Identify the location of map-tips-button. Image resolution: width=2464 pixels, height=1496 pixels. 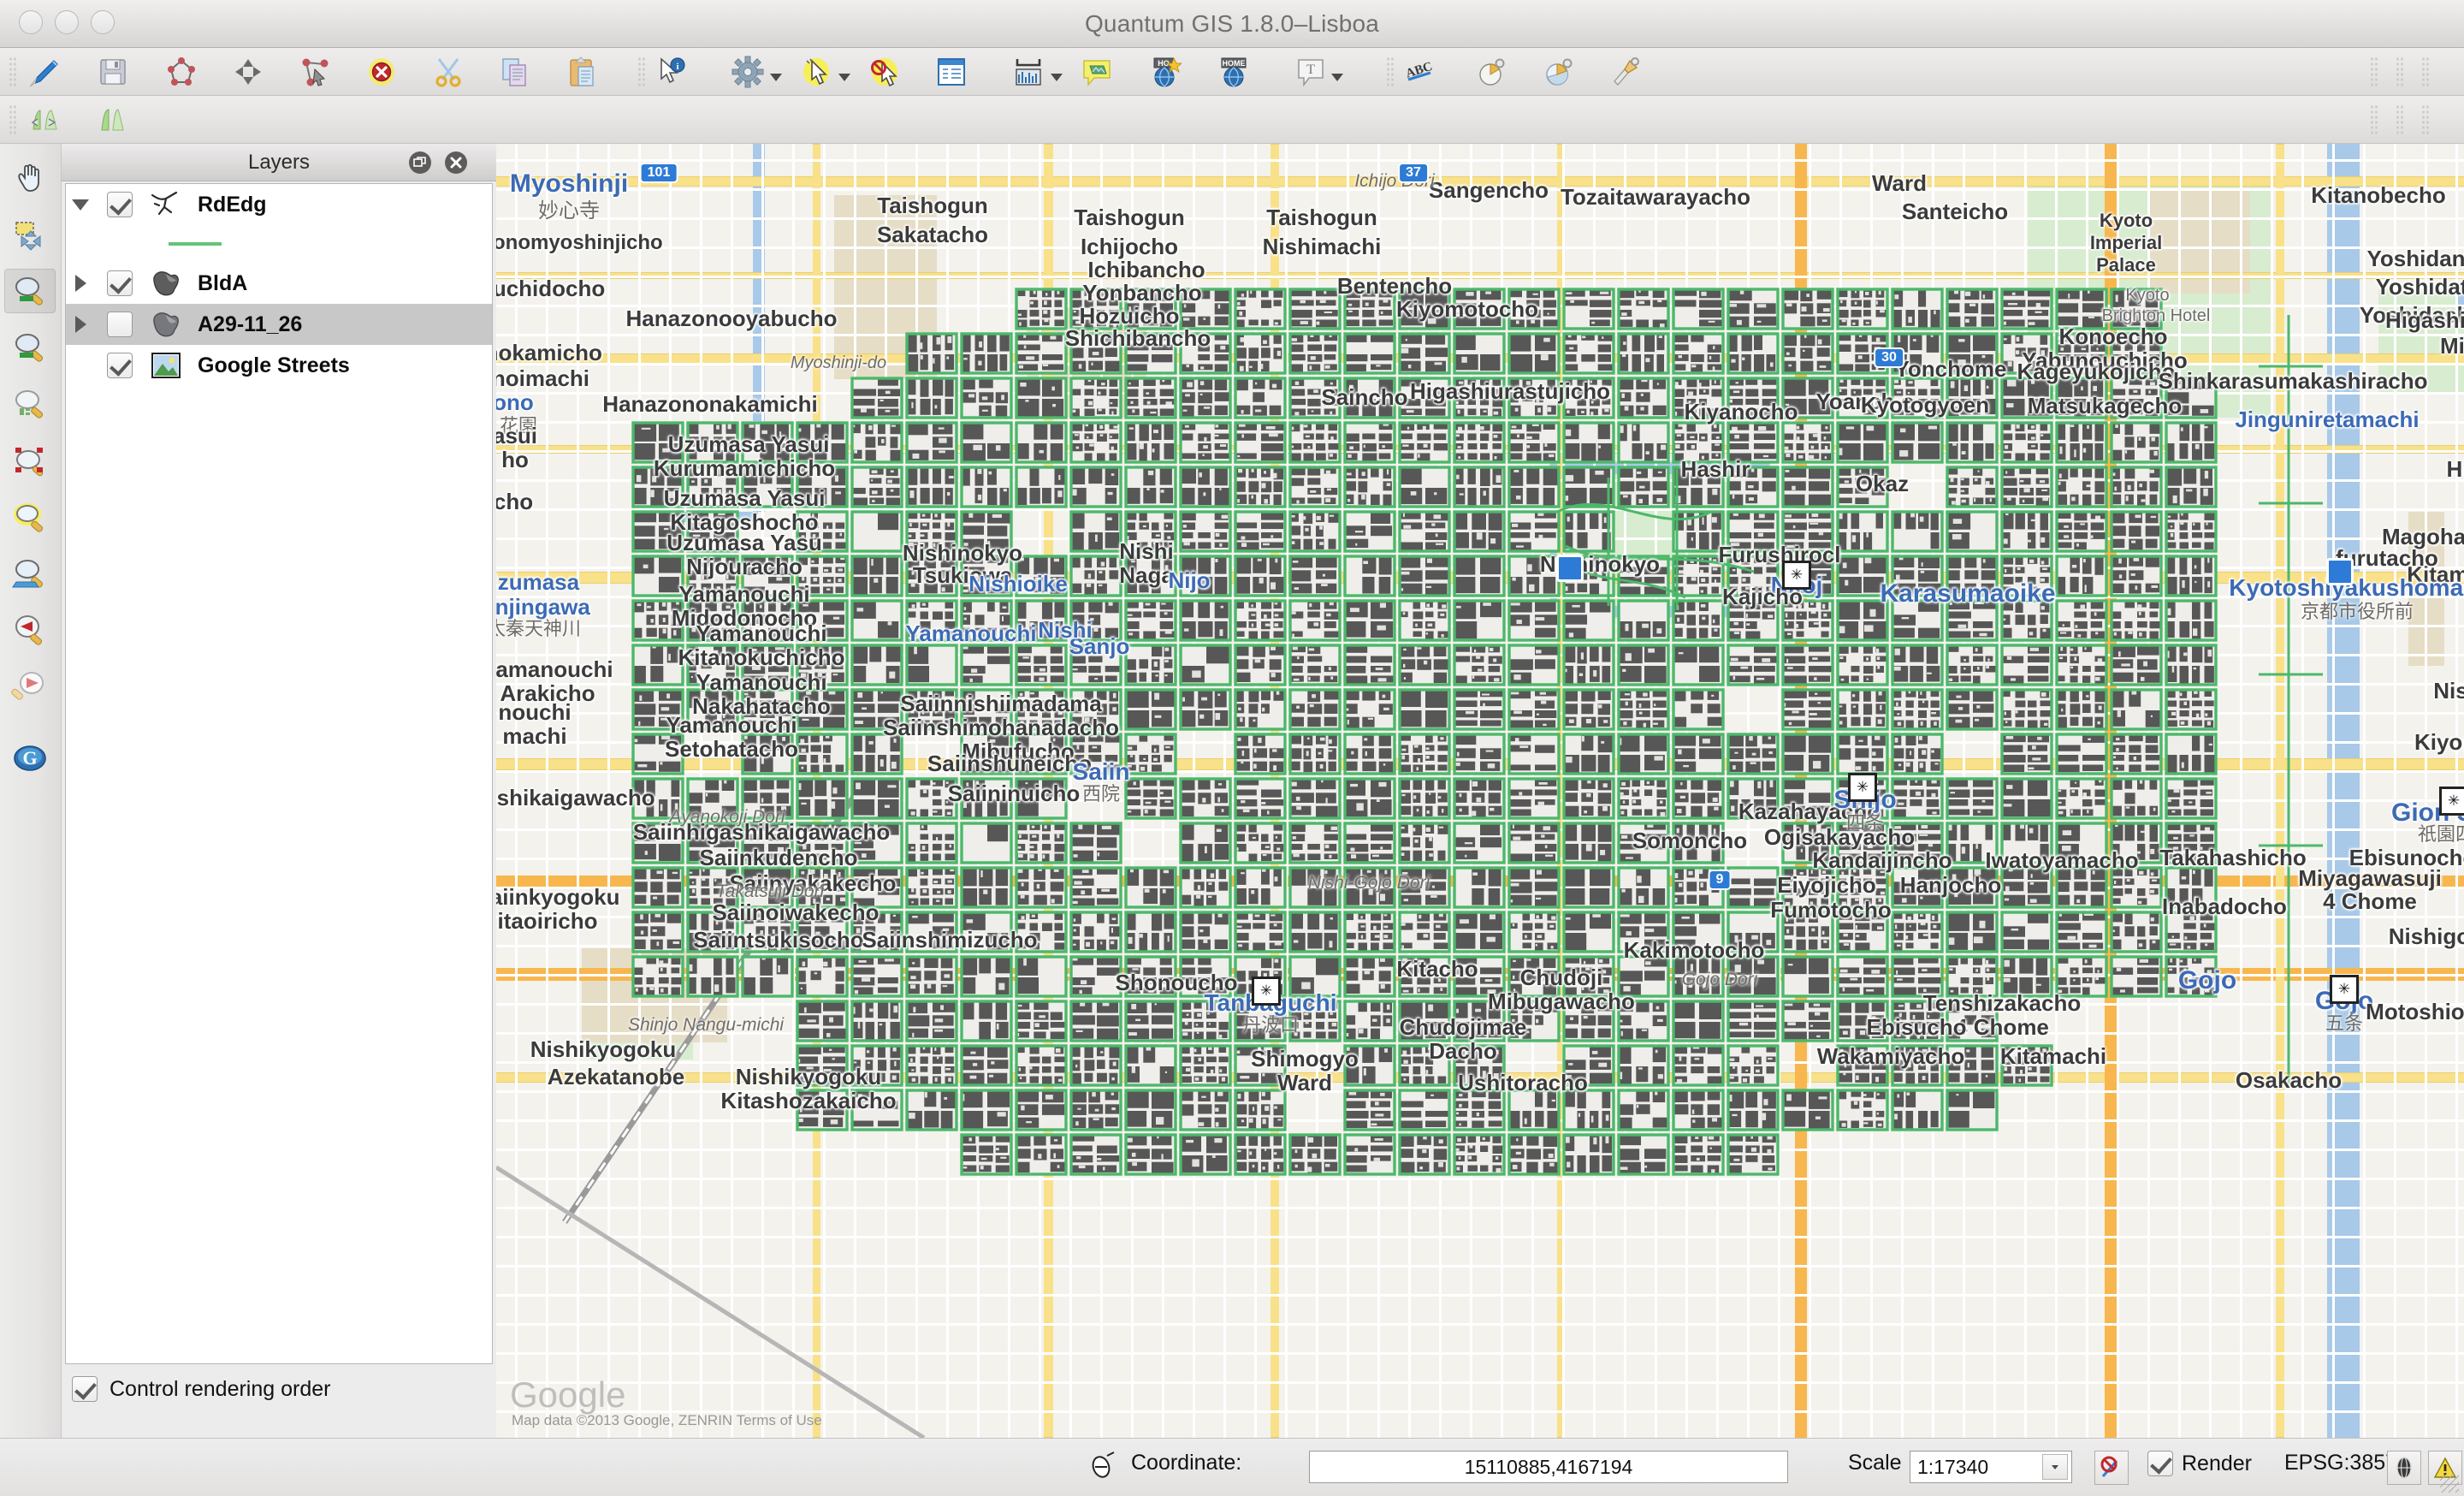
(1097, 72).